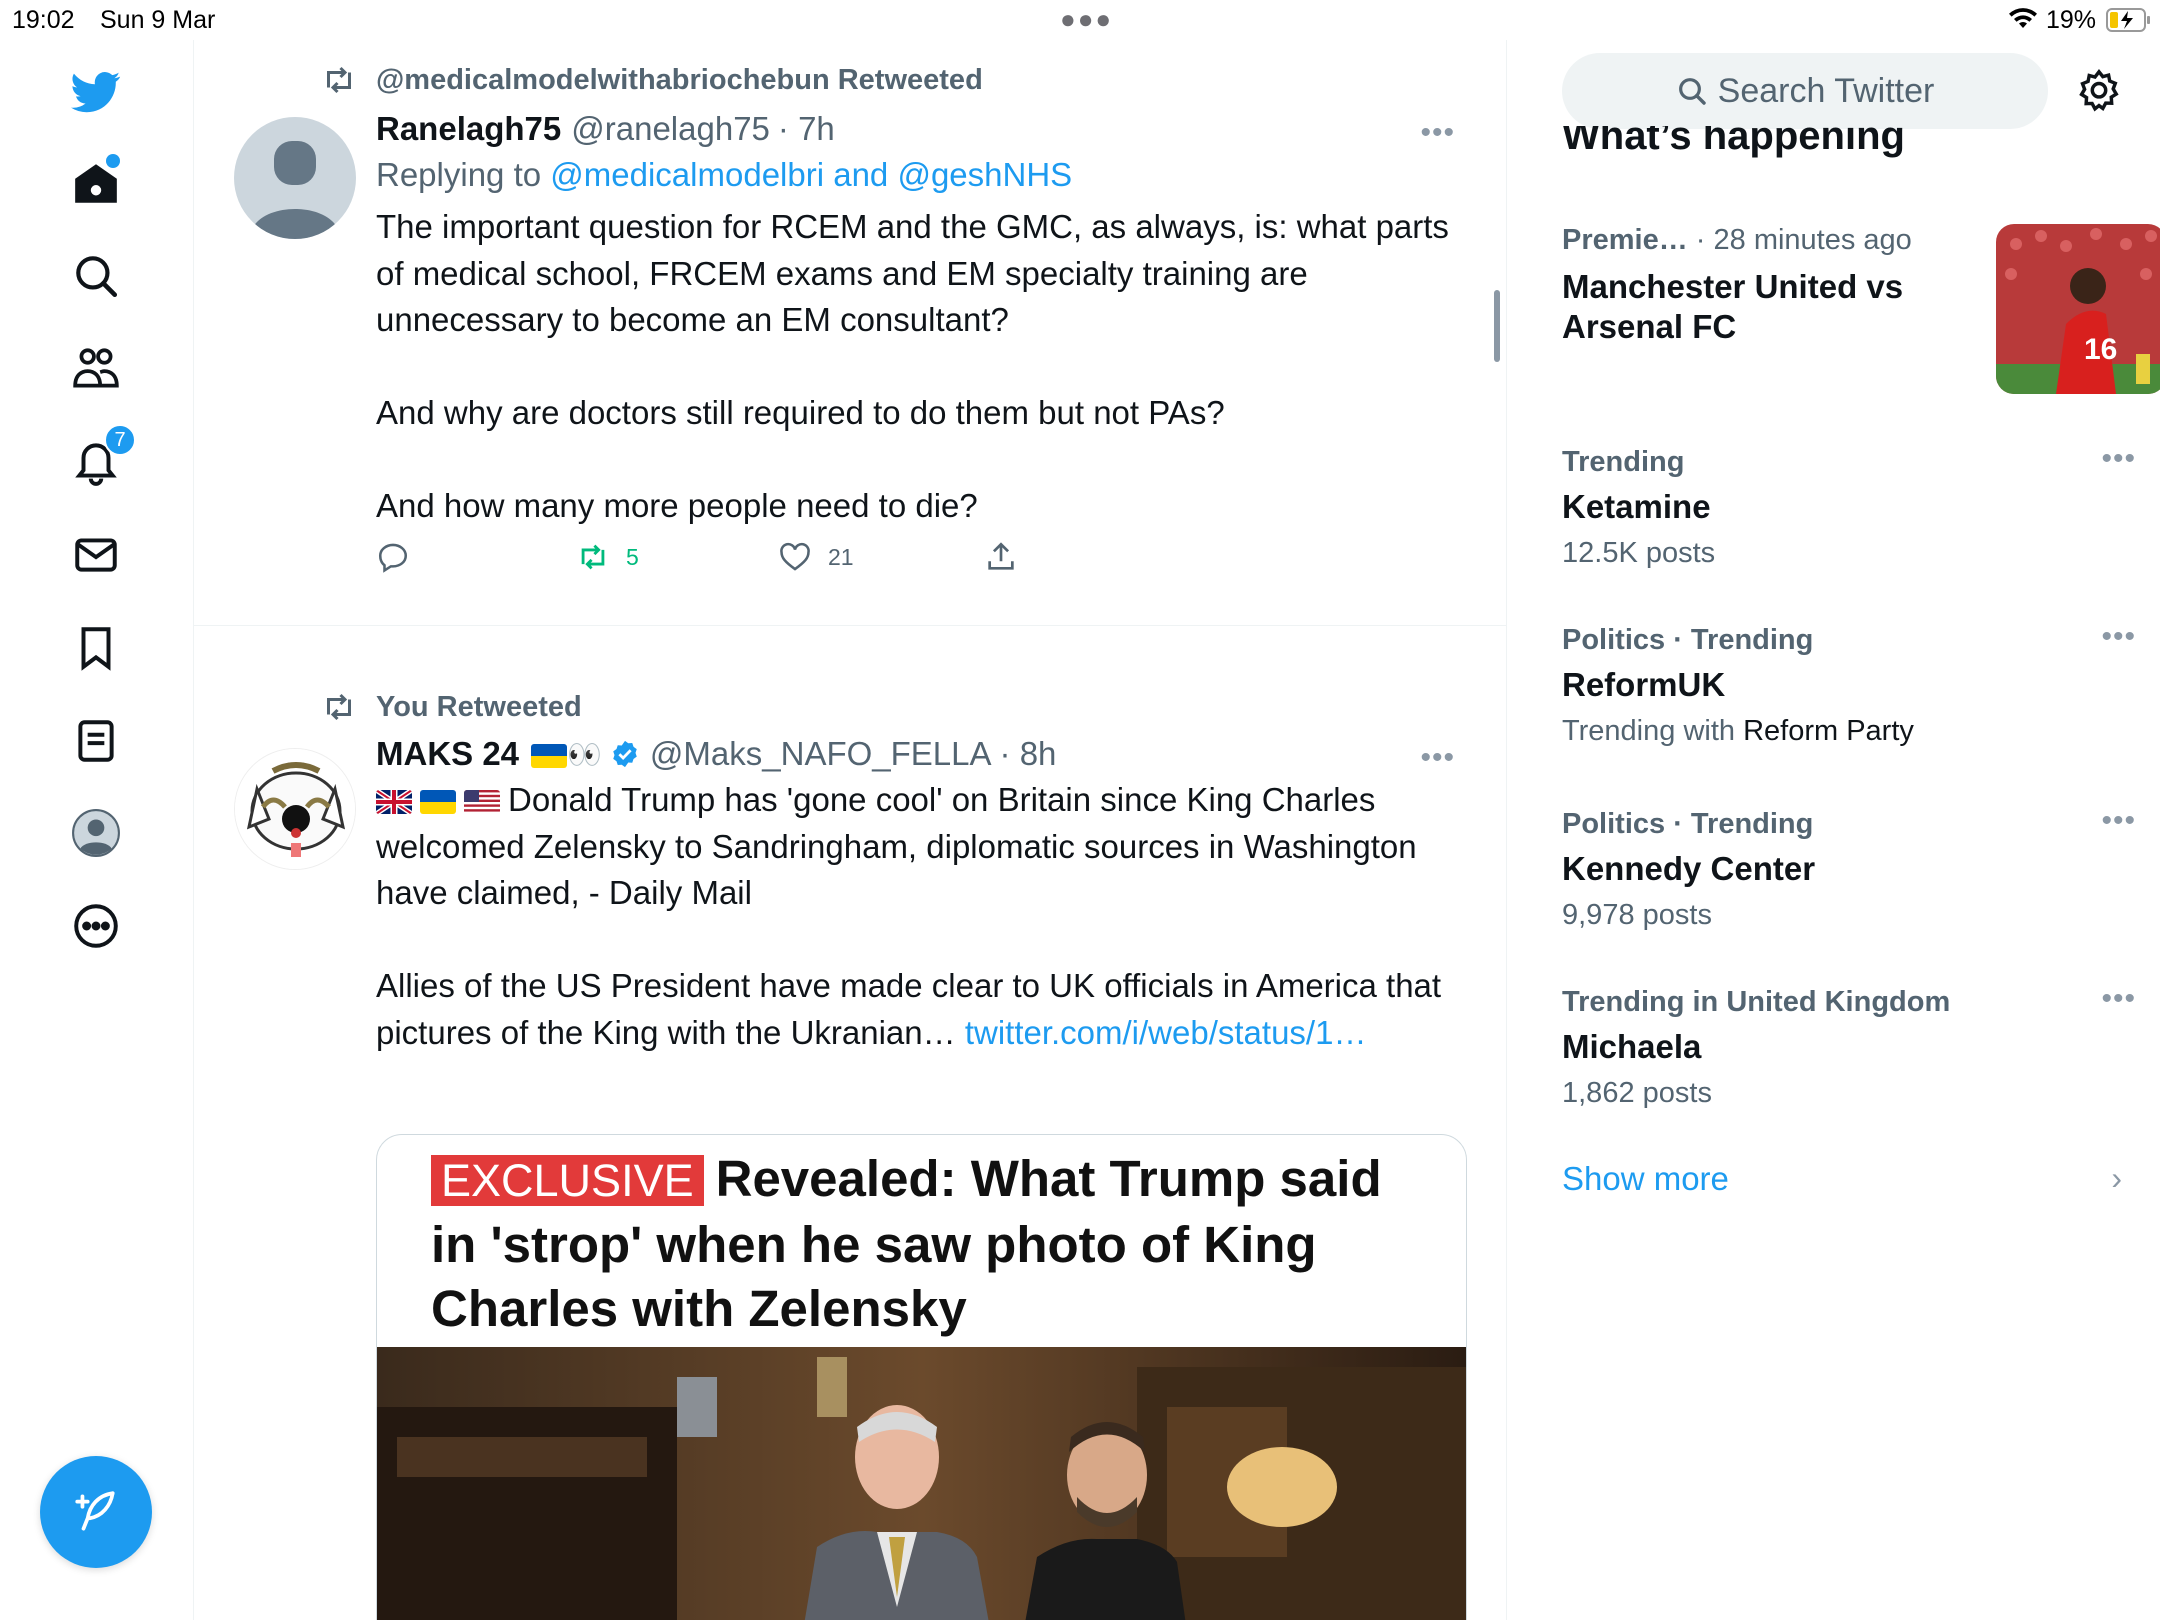 This screenshot has width=2160, height=1620. Describe the element at coordinates (1644, 684) in the screenshot. I see `trend-title: ReformUK` at that location.